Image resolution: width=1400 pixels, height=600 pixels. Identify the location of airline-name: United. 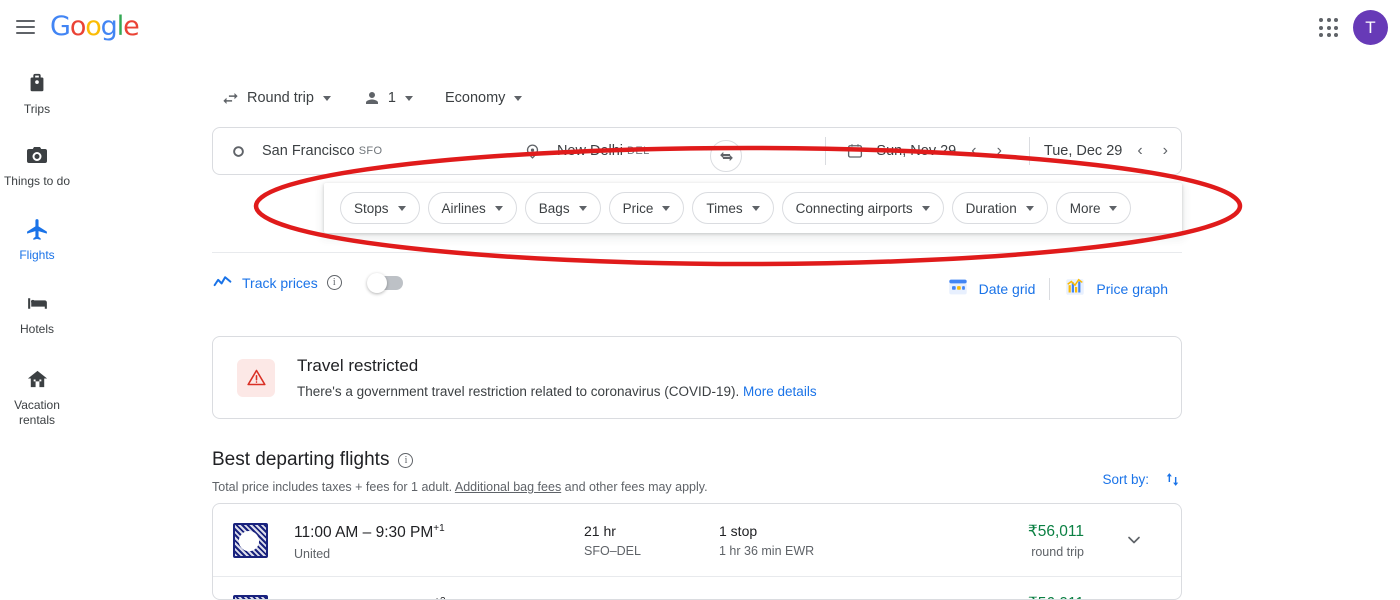
(312, 553).